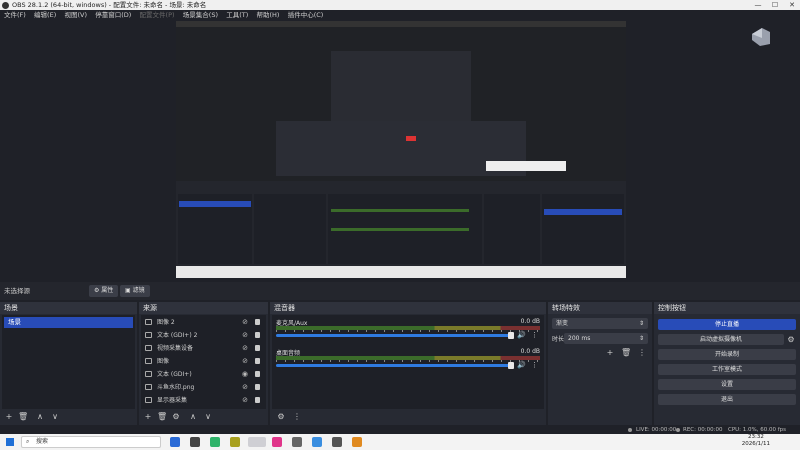  What do you see at coordinates (727, 324) in the screenshot?
I see `stop-streaming-button: 停止直播` at bounding box center [727, 324].